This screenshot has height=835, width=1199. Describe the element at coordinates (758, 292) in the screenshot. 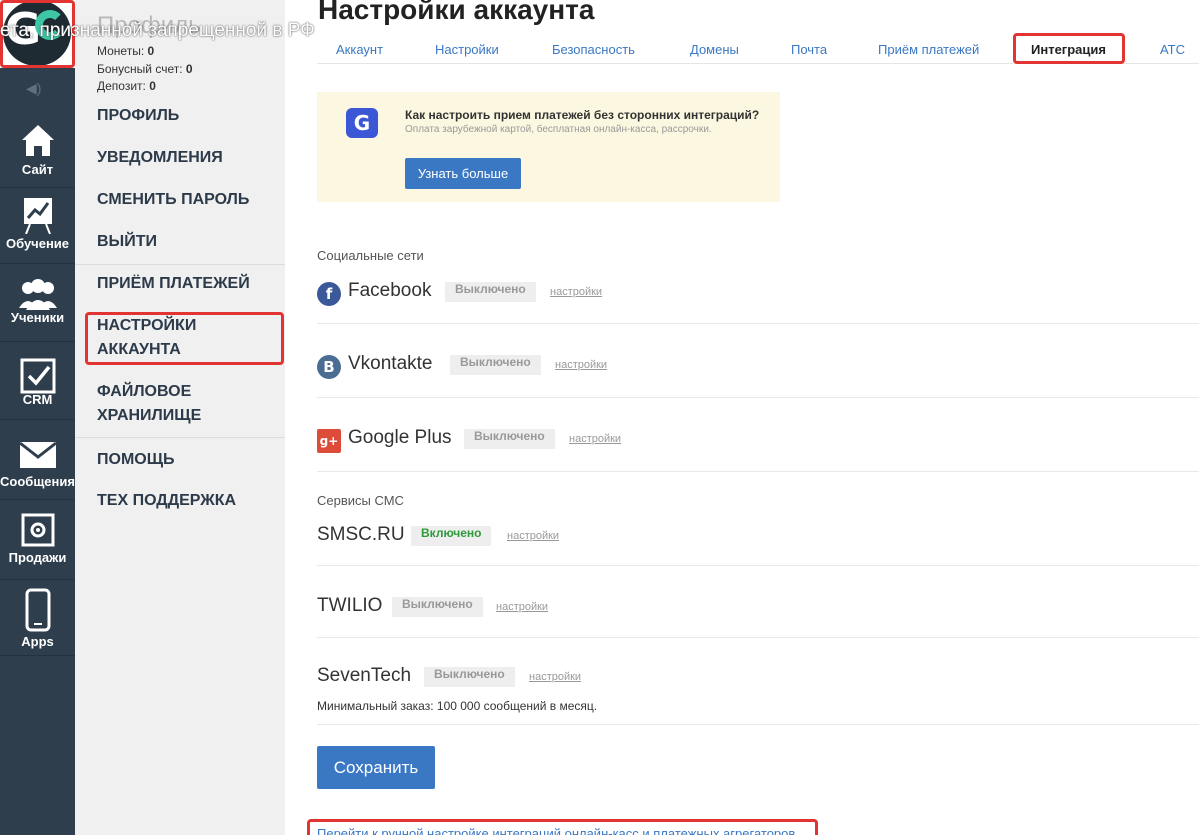

I see `integration-row-facebook: f Facebook Выключено настройки` at that location.